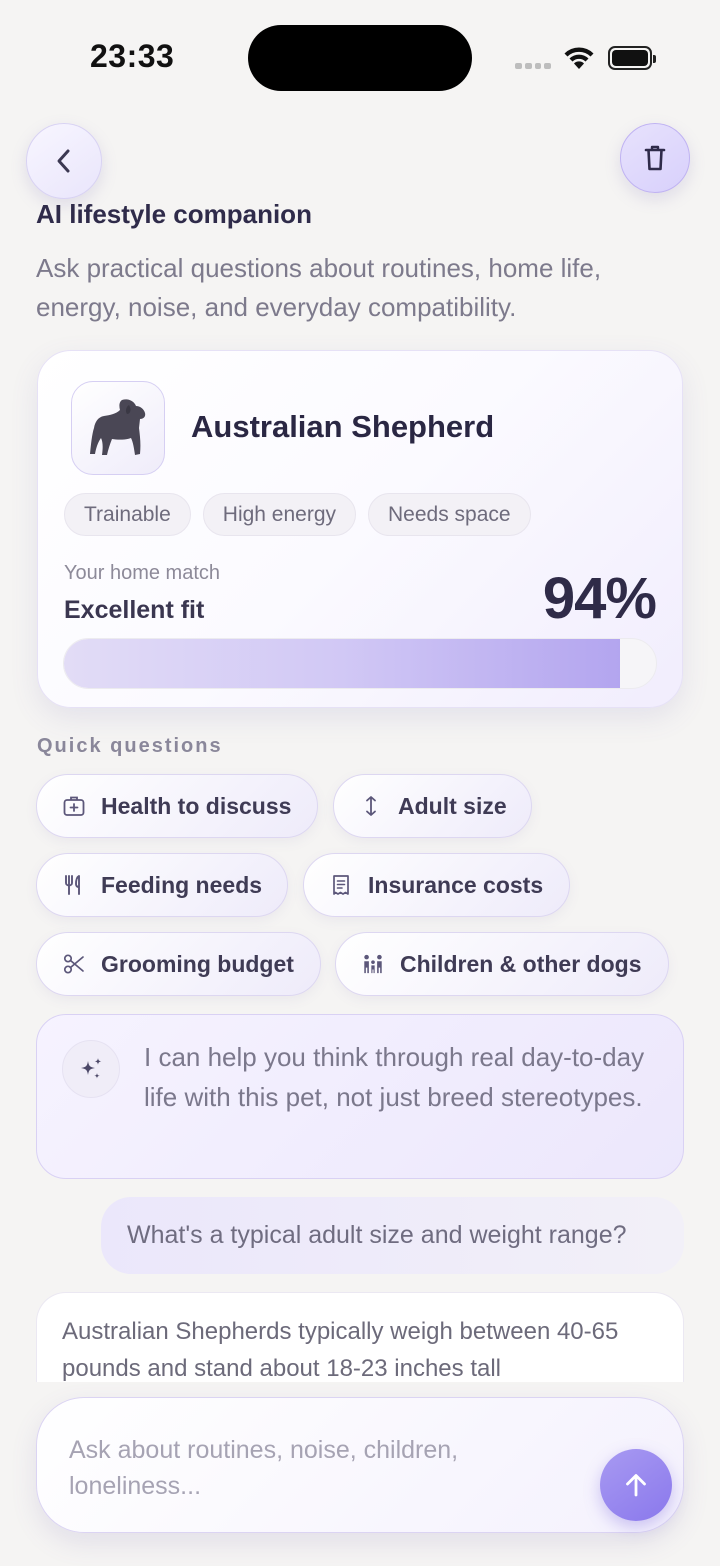 This screenshot has height=1566, width=720. I want to click on quick-question-adult-size: Adult size, so click(432, 806).